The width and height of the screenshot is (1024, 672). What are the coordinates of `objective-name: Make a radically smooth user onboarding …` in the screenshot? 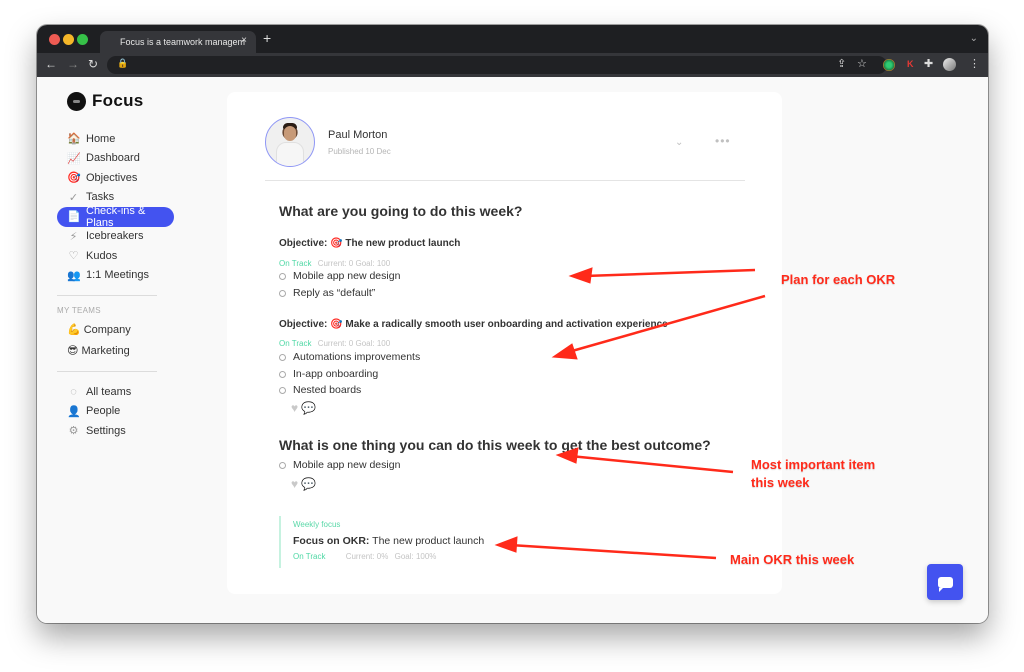 It's located at (506, 324).